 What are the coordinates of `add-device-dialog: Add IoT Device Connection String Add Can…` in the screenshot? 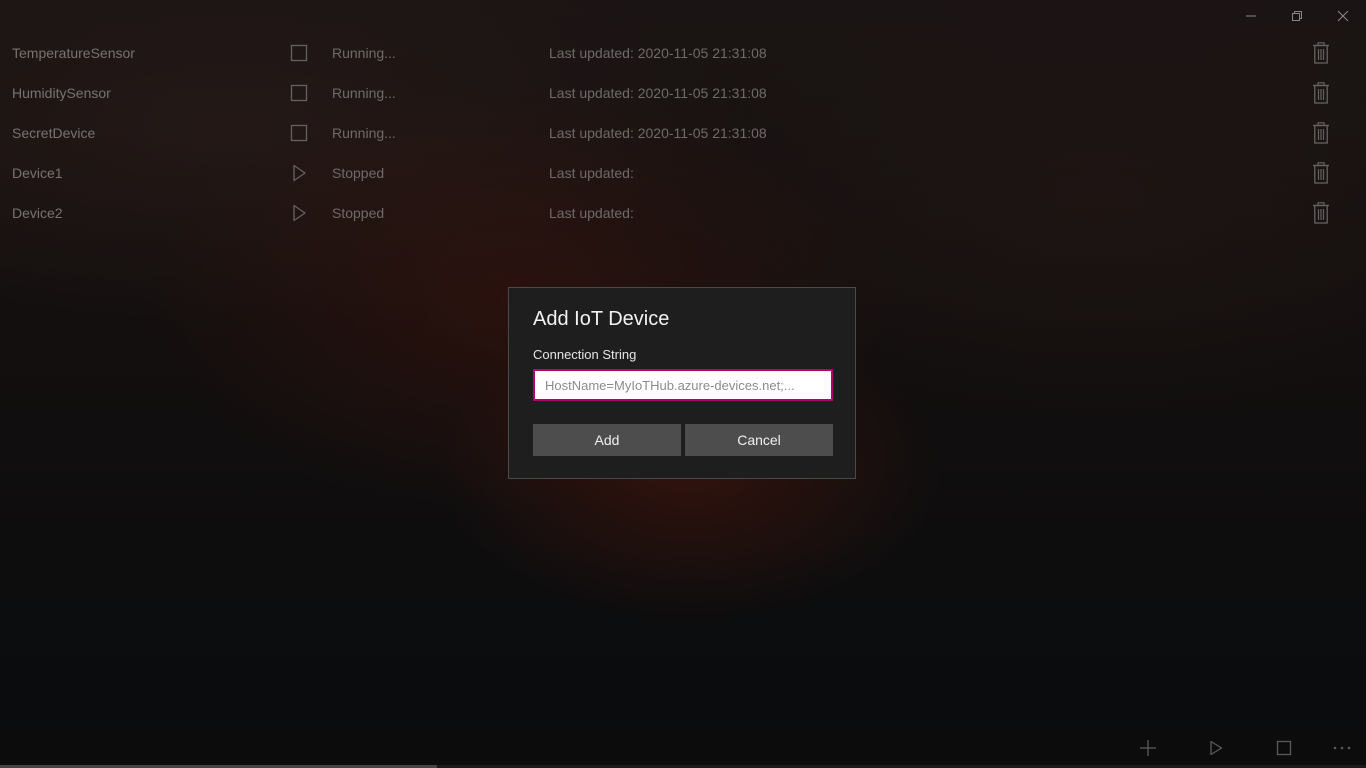 It's located at (682, 383).